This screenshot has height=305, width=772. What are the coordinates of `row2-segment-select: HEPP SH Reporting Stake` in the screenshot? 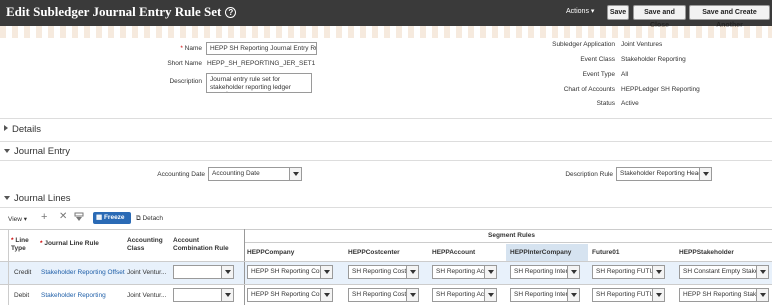 It's located at (724, 295).